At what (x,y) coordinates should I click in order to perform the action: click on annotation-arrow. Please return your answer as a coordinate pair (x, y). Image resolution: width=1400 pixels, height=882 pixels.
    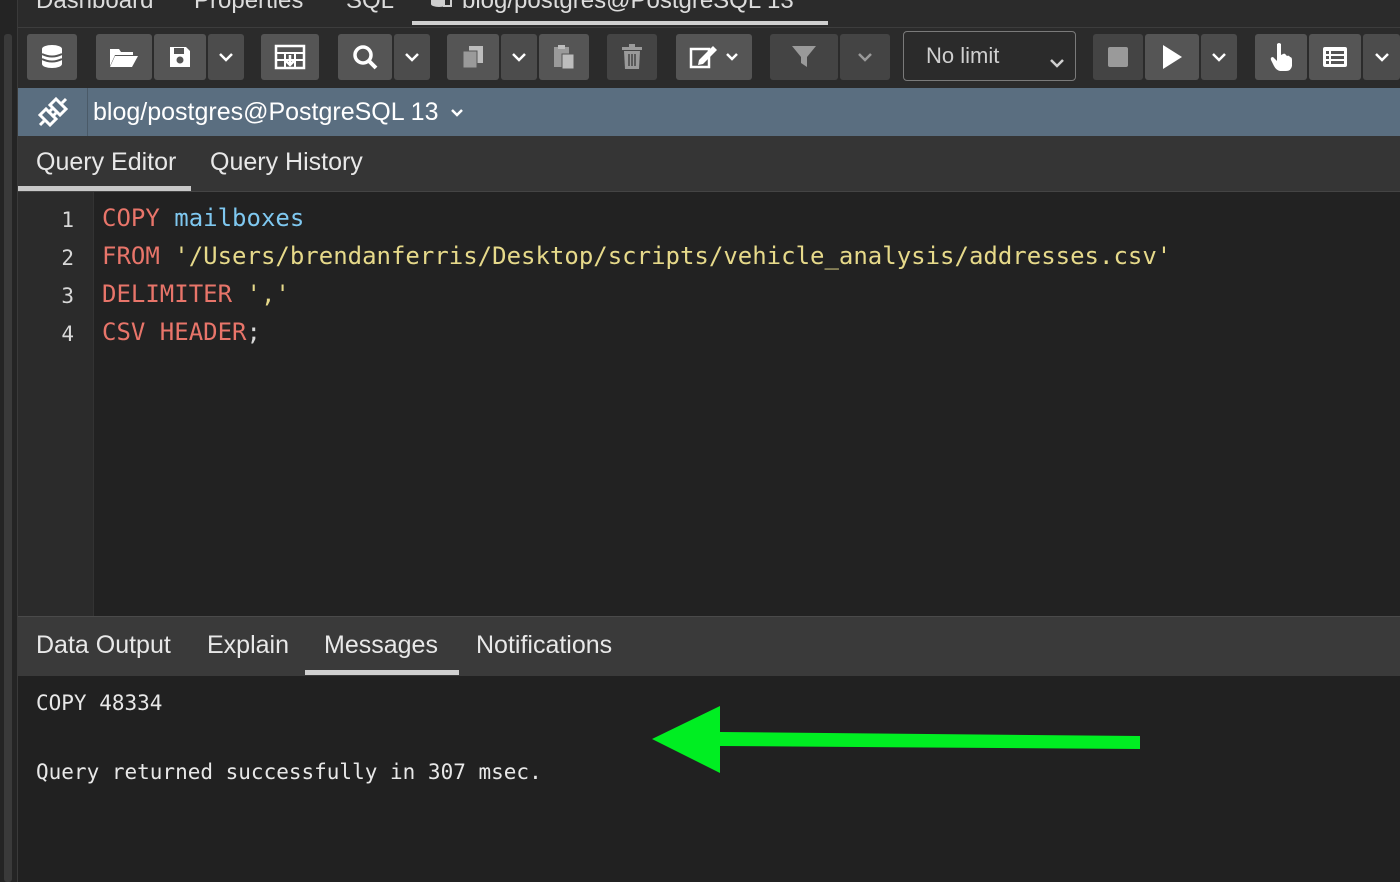
    Looking at the image, I should click on (896, 739).